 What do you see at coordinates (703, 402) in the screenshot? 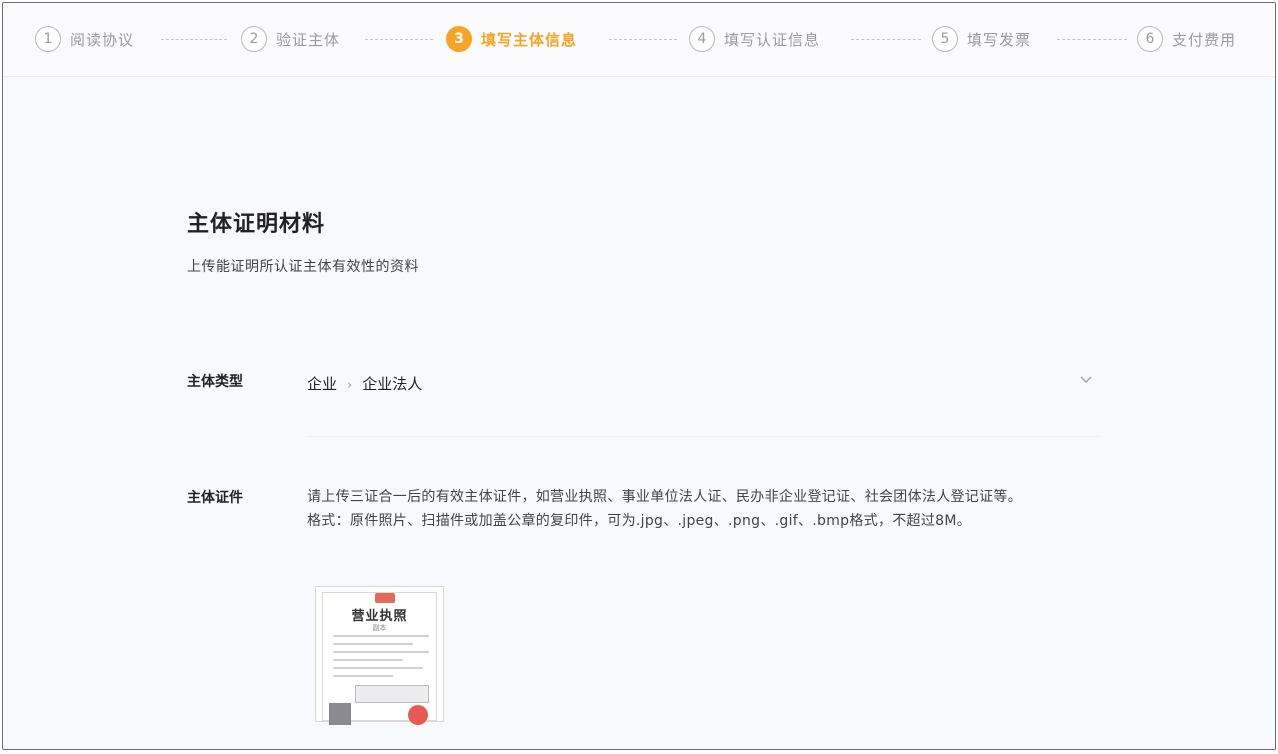
I see `subject-type-select: 企业 › 企业法人` at bounding box center [703, 402].